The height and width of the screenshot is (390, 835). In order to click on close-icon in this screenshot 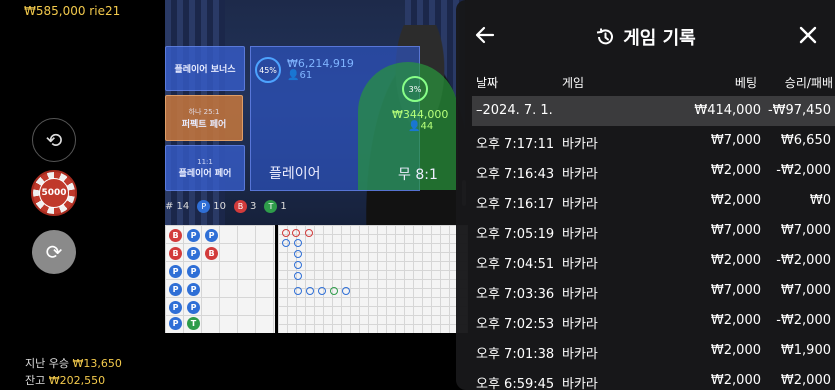, I will do `click(808, 35)`.